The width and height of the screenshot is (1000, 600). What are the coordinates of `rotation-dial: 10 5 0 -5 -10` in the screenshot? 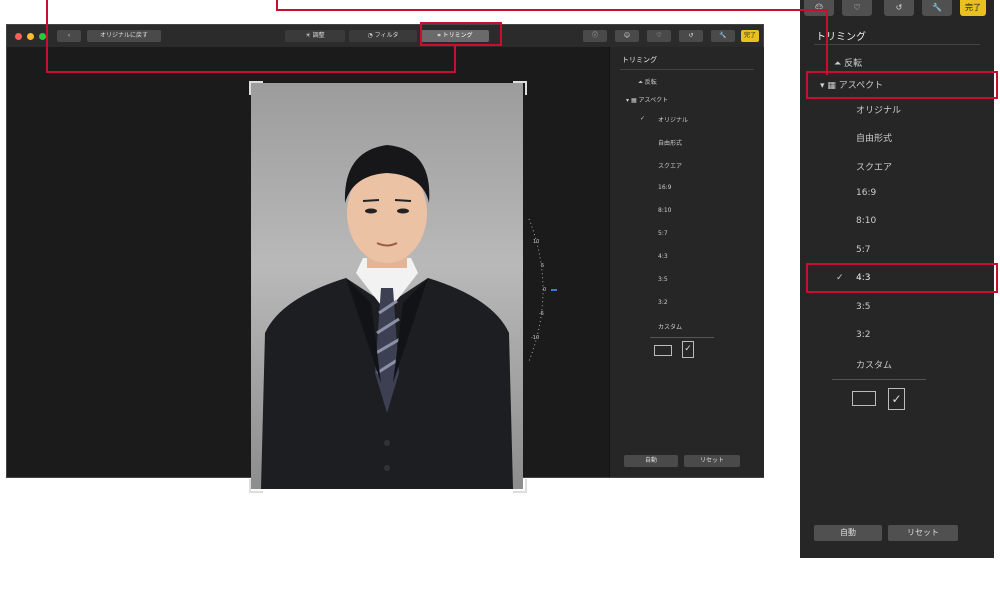 It's located at (543, 290).